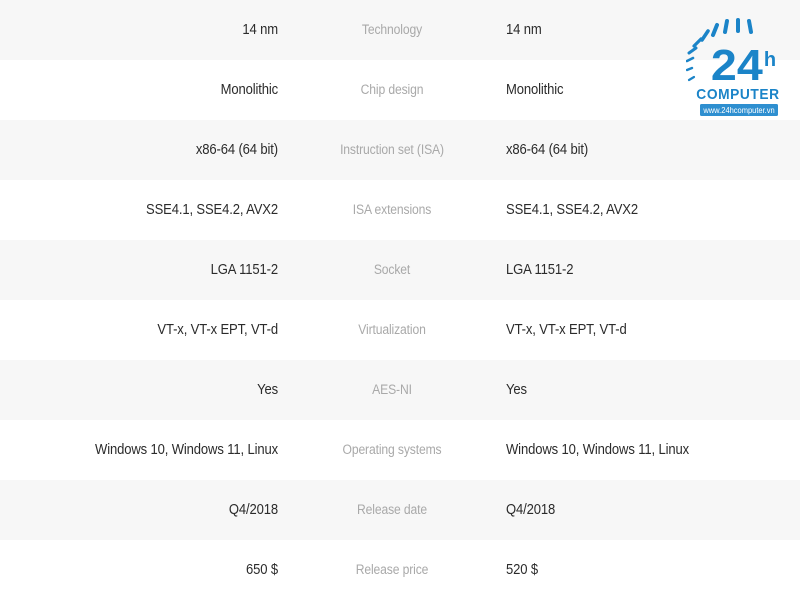  What do you see at coordinates (249, 89) in the screenshot?
I see `cpu-a-value-text: Monolithic` at bounding box center [249, 89].